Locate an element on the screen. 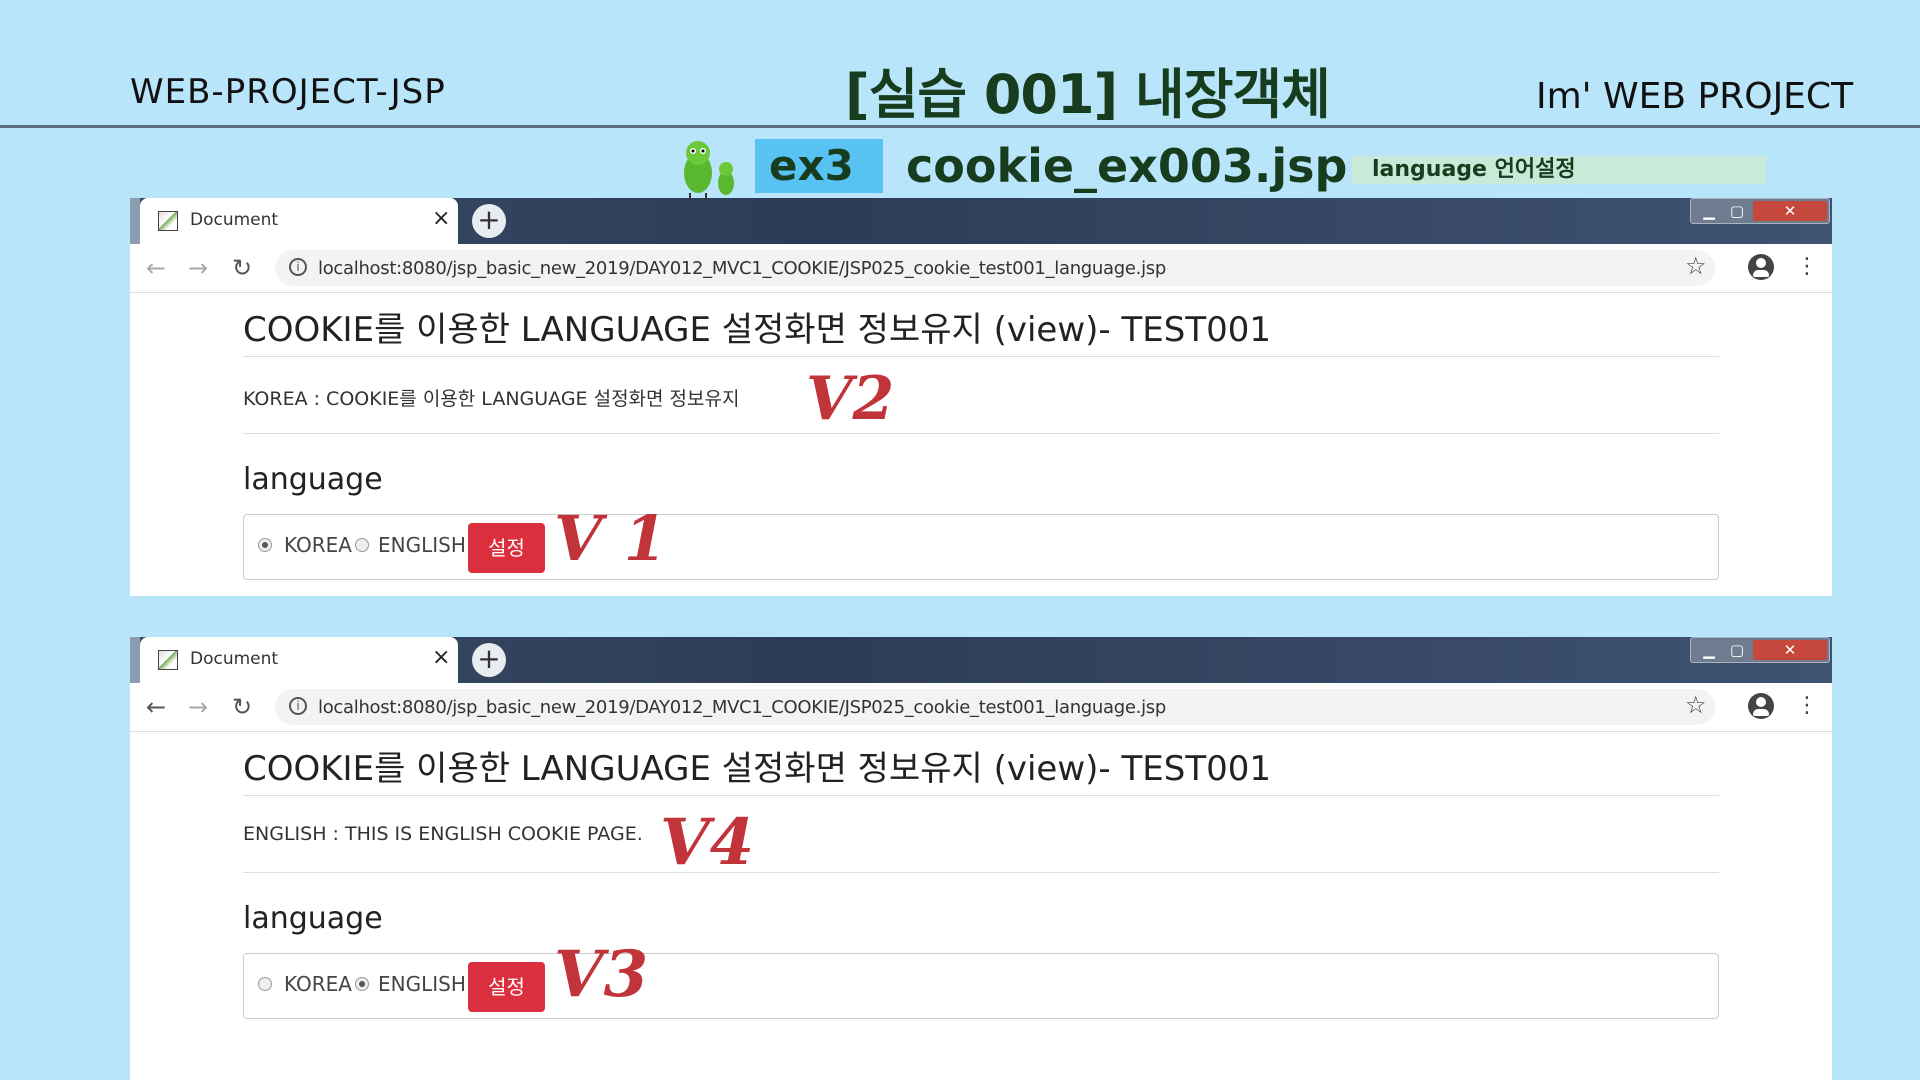  cookie-info-text: ENGLISH : THIS IS ENGLISH COOKIE PAGE. is located at coordinates (443, 834).